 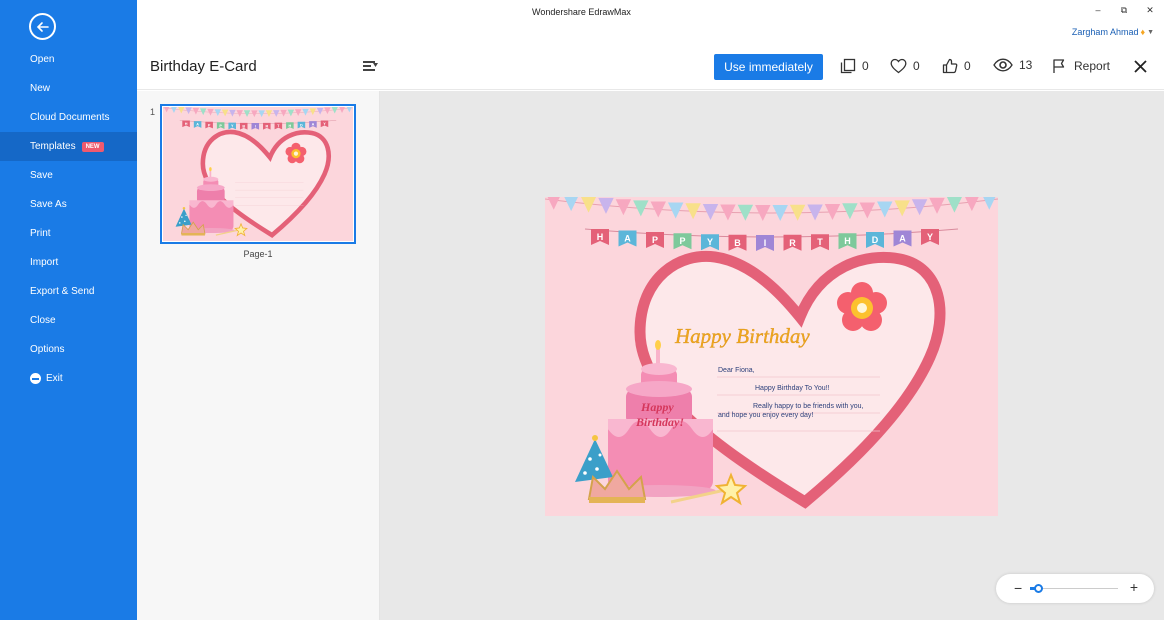 I want to click on sidebar-item-label: Cloud Documents, so click(x=70, y=117).